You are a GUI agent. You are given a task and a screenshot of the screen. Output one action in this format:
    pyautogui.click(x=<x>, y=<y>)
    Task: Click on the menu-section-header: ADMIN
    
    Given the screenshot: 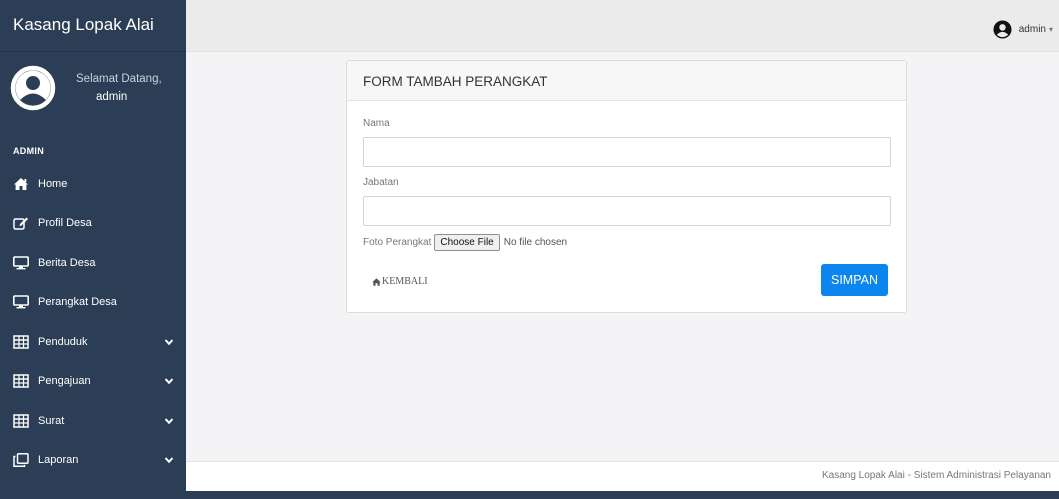 What is the action you would take?
    pyautogui.click(x=28, y=151)
    